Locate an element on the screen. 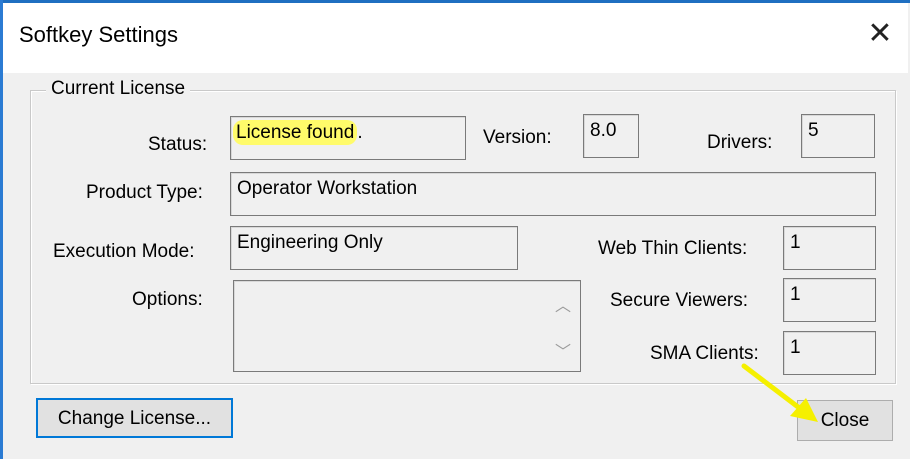  close-icon: ✕ is located at coordinates (880, 34).